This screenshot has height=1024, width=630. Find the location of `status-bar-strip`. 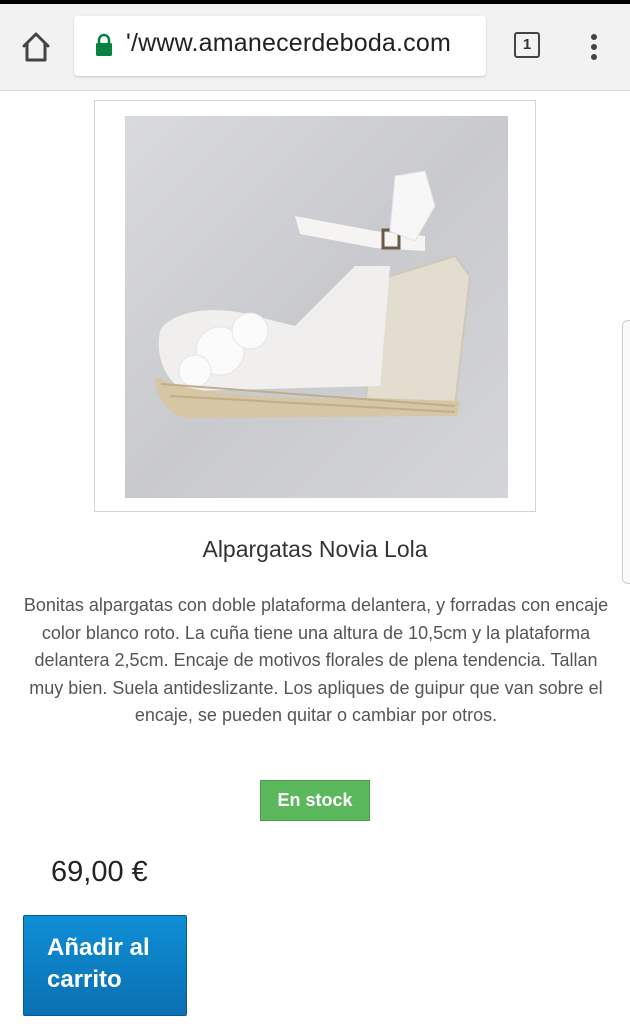

status-bar-strip is located at coordinates (315, 2).